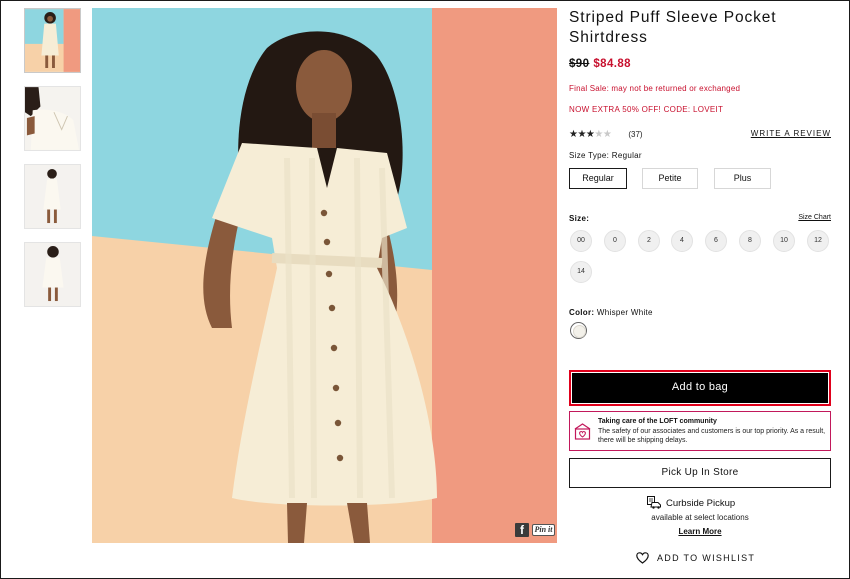 The height and width of the screenshot is (579, 850). What do you see at coordinates (700, 517) in the screenshot?
I see `curbside-pickup-subtitle: available at select locations` at bounding box center [700, 517].